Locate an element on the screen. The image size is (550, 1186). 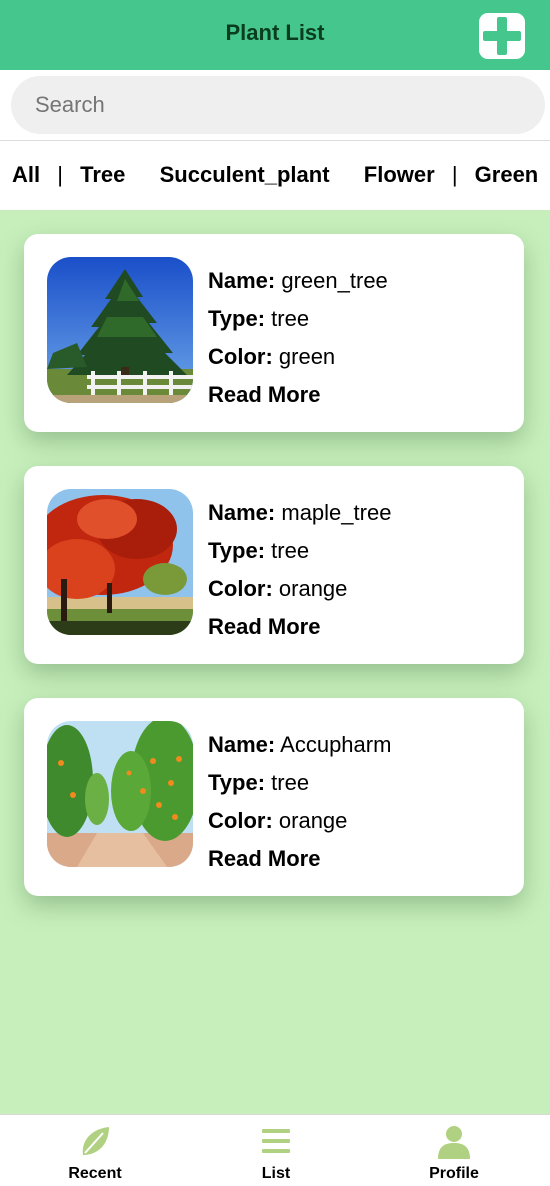
plant-color: green is located at coordinates (307, 356).